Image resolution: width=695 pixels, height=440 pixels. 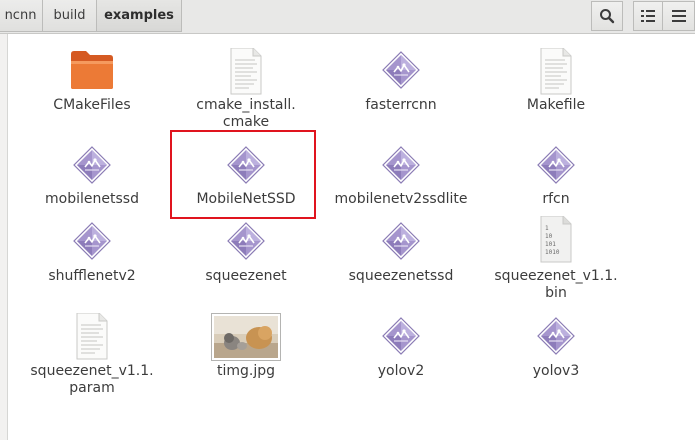 What do you see at coordinates (92, 379) in the screenshot?
I see `file-name: squeezenet_v1.1. param` at bounding box center [92, 379].